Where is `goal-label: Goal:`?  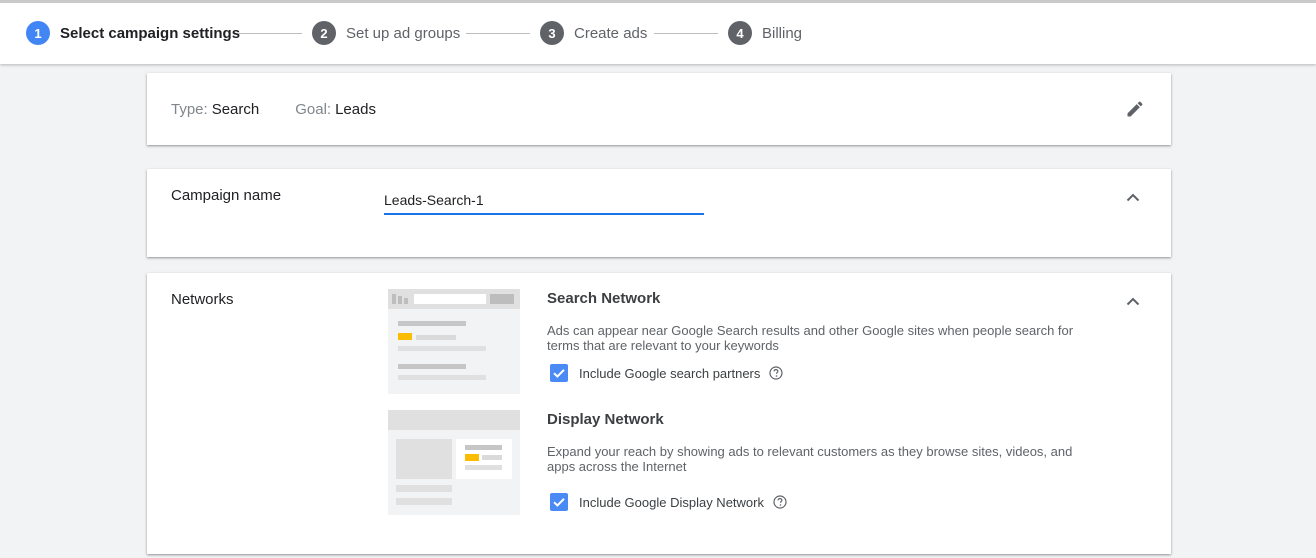
goal-label: Goal: is located at coordinates (313, 109).